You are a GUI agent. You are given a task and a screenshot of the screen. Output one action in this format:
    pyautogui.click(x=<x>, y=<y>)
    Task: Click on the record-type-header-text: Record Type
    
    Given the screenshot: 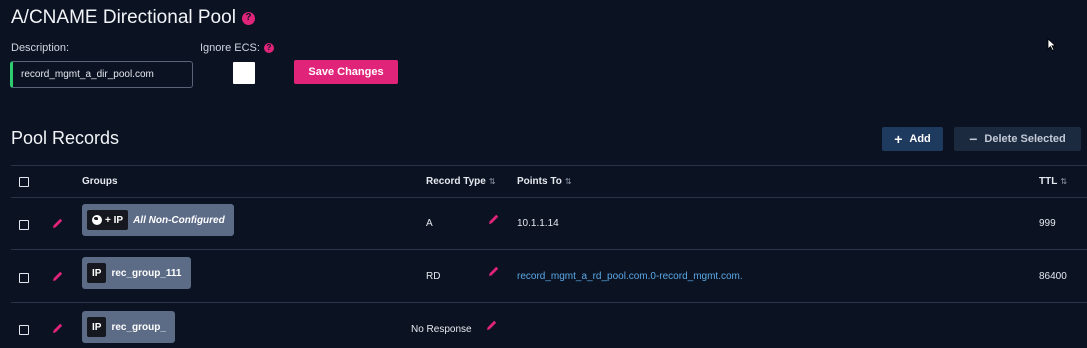 What is the action you would take?
    pyautogui.click(x=456, y=181)
    